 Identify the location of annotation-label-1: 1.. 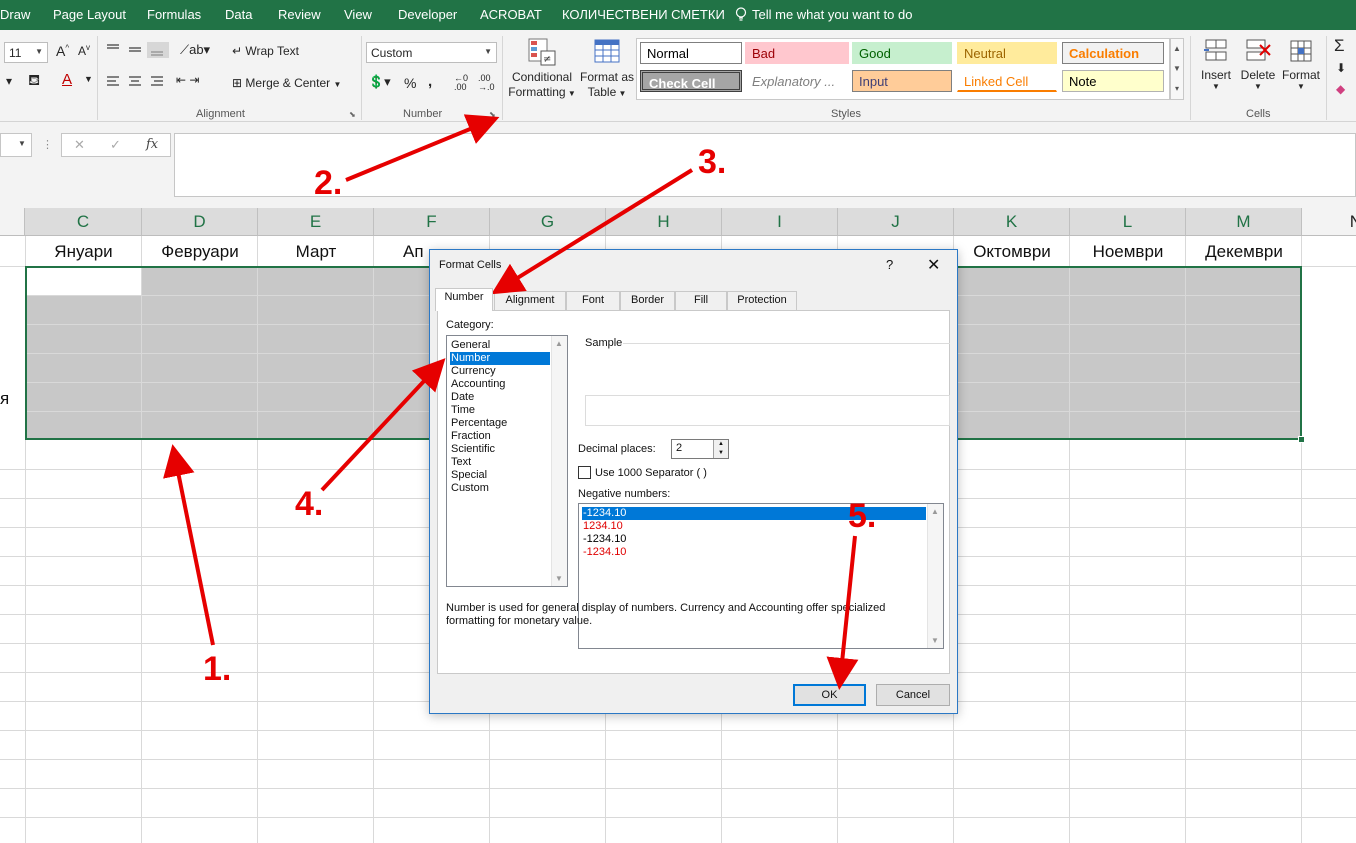
(217, 669).